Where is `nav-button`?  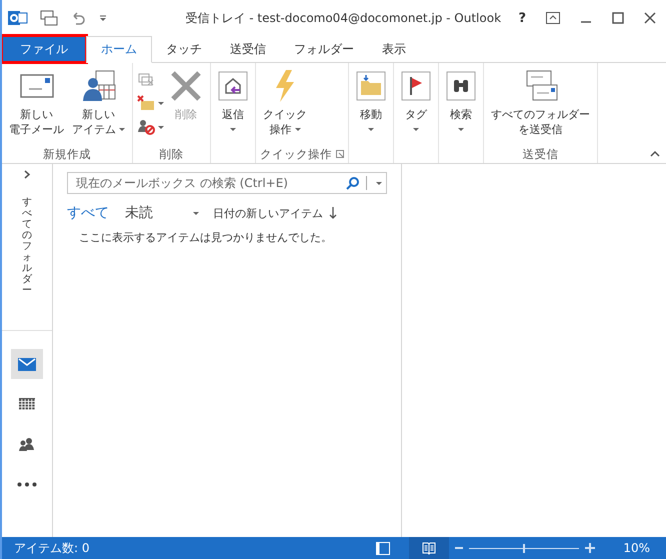
nav-button is located at coordinates (27, 364).